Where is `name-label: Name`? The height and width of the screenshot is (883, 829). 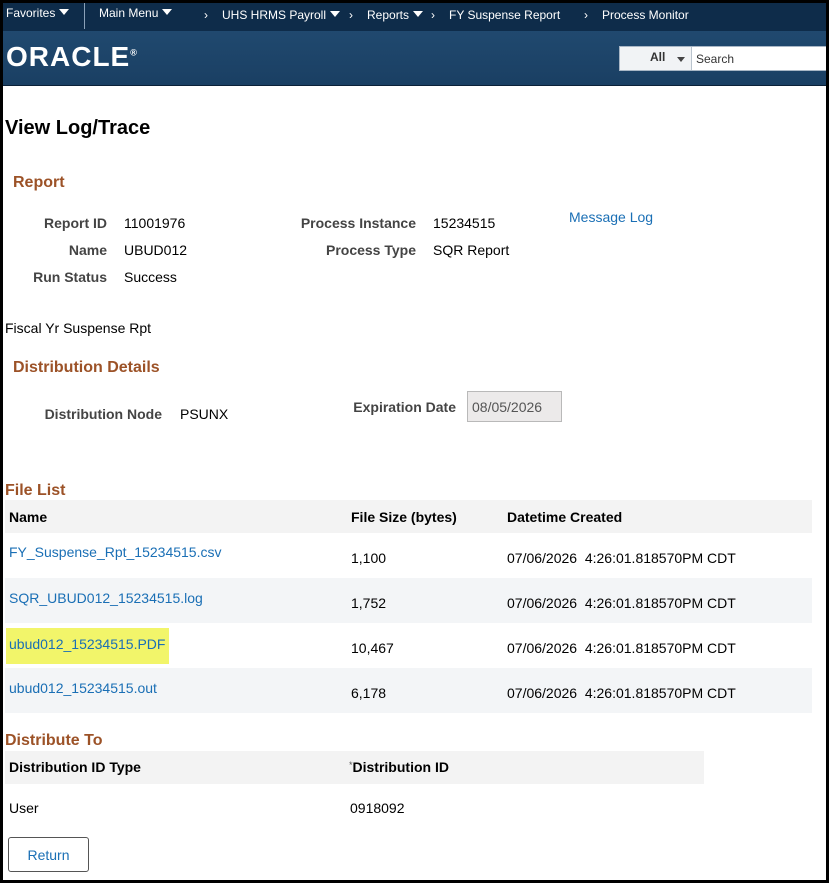 name-label: Name is located at coordinates (87, 250).